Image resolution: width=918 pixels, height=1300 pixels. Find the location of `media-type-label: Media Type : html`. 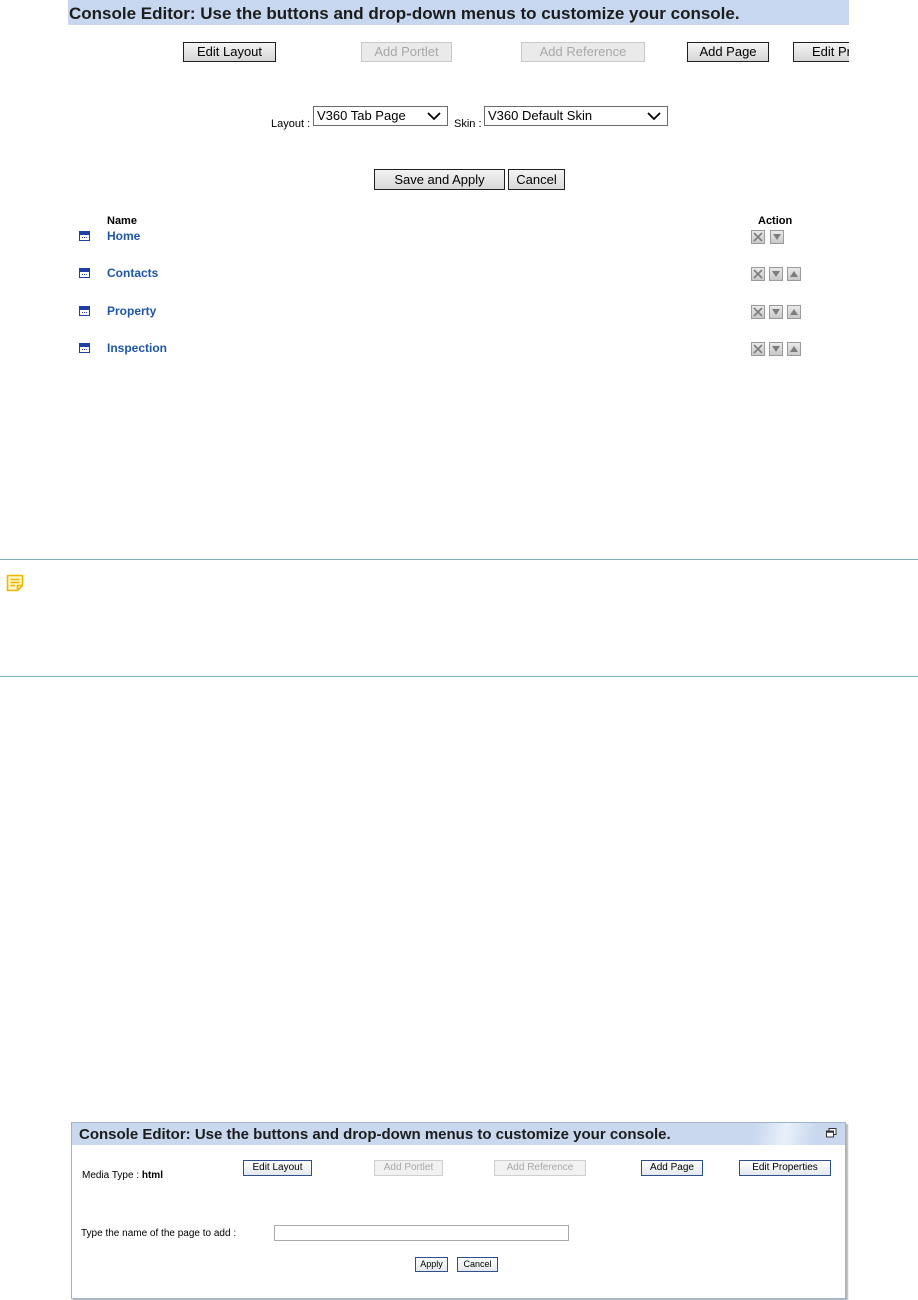

media-type-label: Media Type : html is located at coordinates (122, 1175).